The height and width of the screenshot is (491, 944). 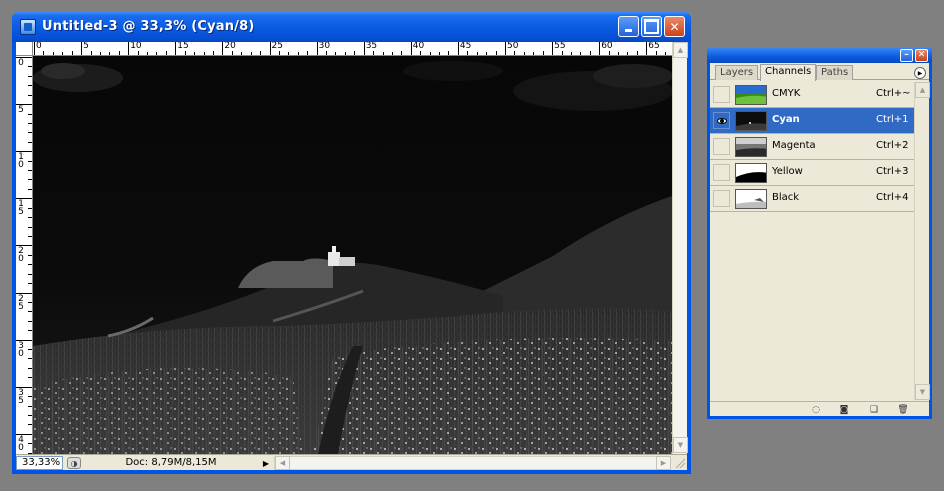 I want to click on channel-shortcut: Ctrl+3, so click(x=892, y=171).